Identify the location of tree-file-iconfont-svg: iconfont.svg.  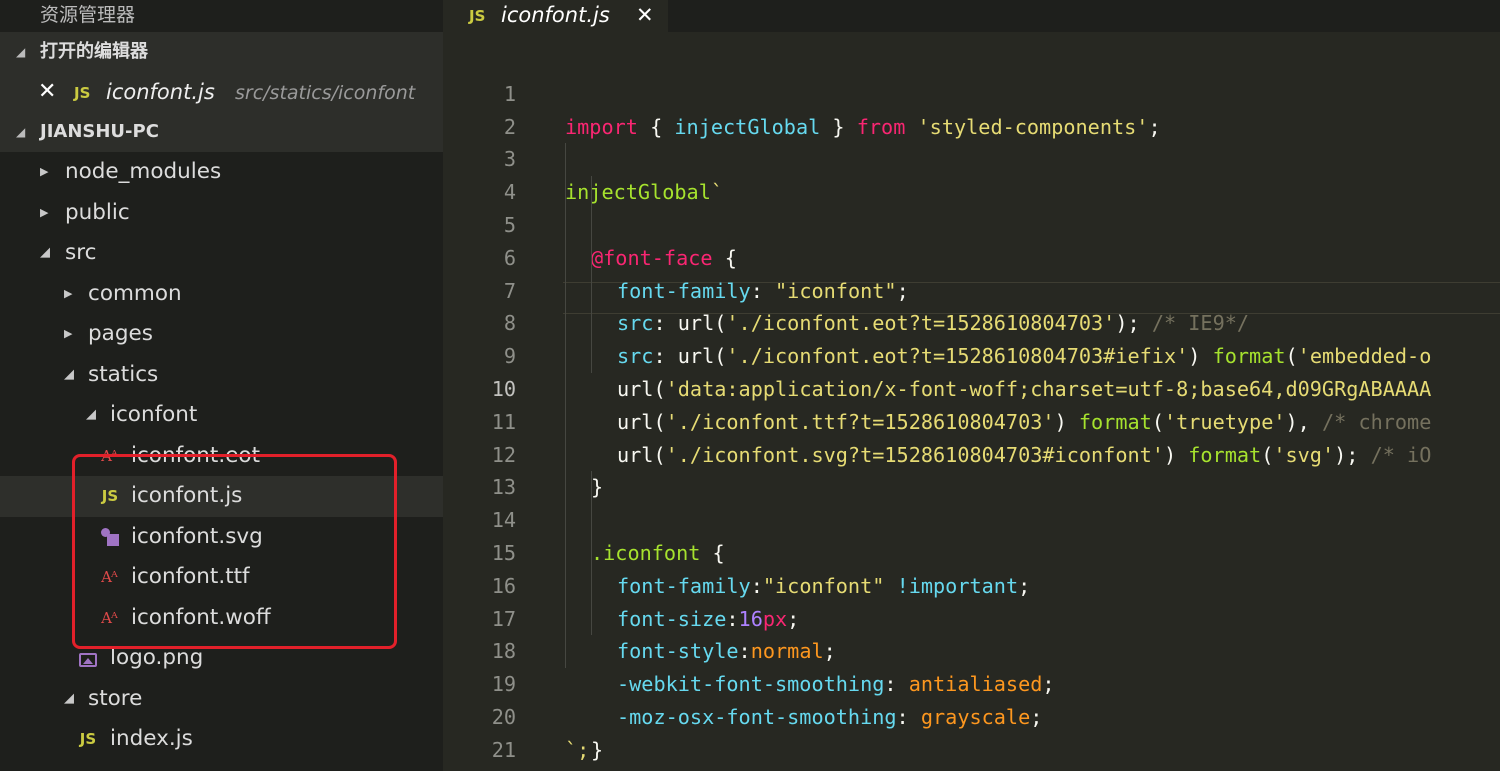
(221, 537).